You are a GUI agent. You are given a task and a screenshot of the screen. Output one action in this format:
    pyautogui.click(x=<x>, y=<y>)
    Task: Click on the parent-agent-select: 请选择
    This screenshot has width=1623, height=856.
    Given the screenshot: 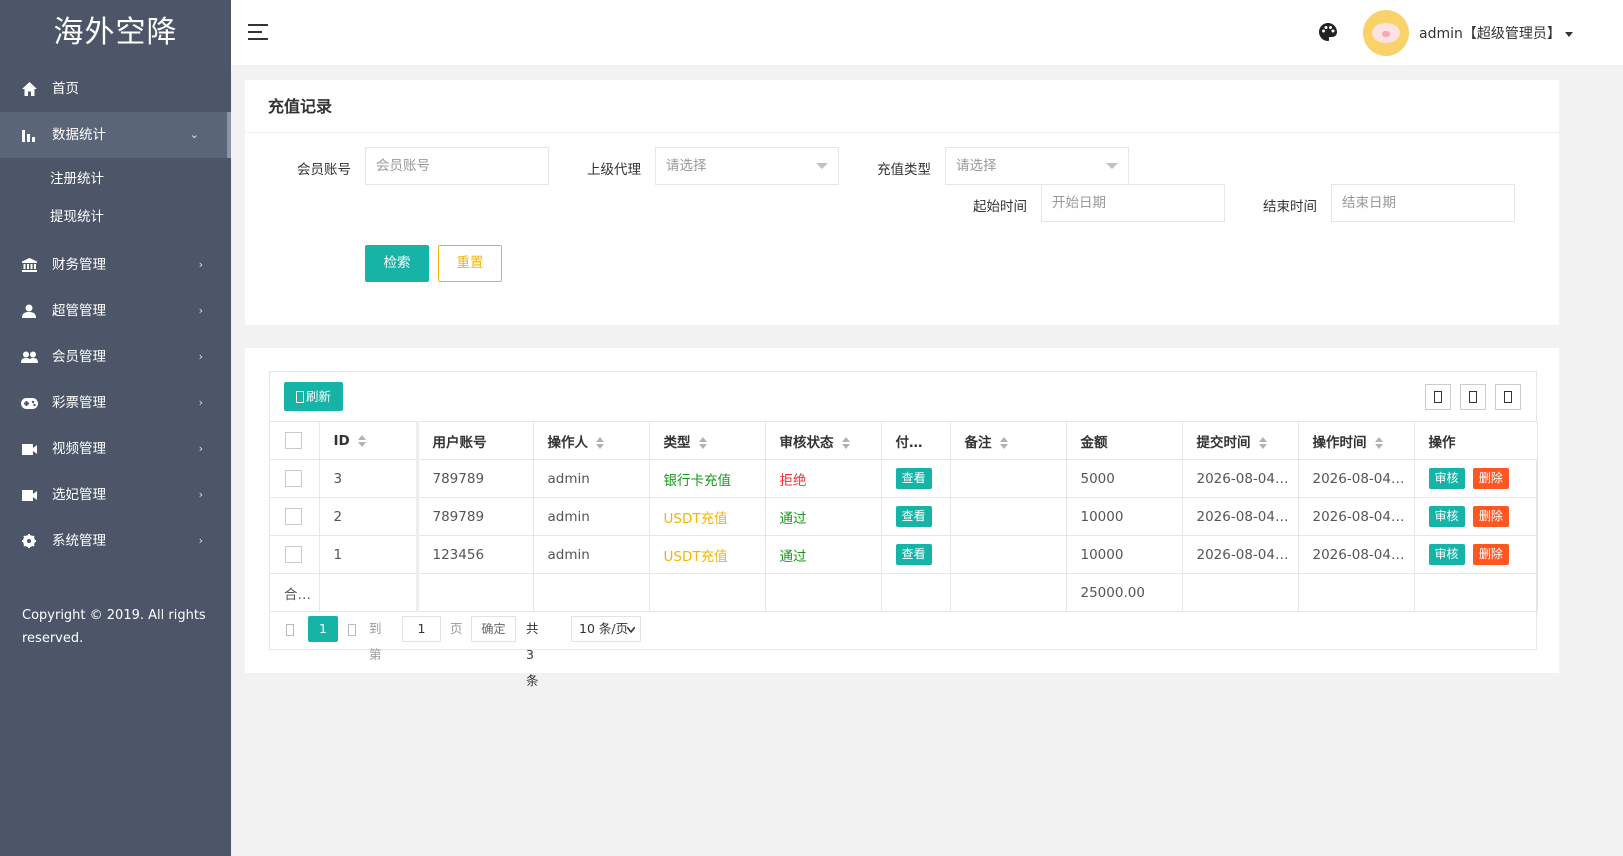 What is the action you would take?
    pyautogui.click(x=747, y=166)
    